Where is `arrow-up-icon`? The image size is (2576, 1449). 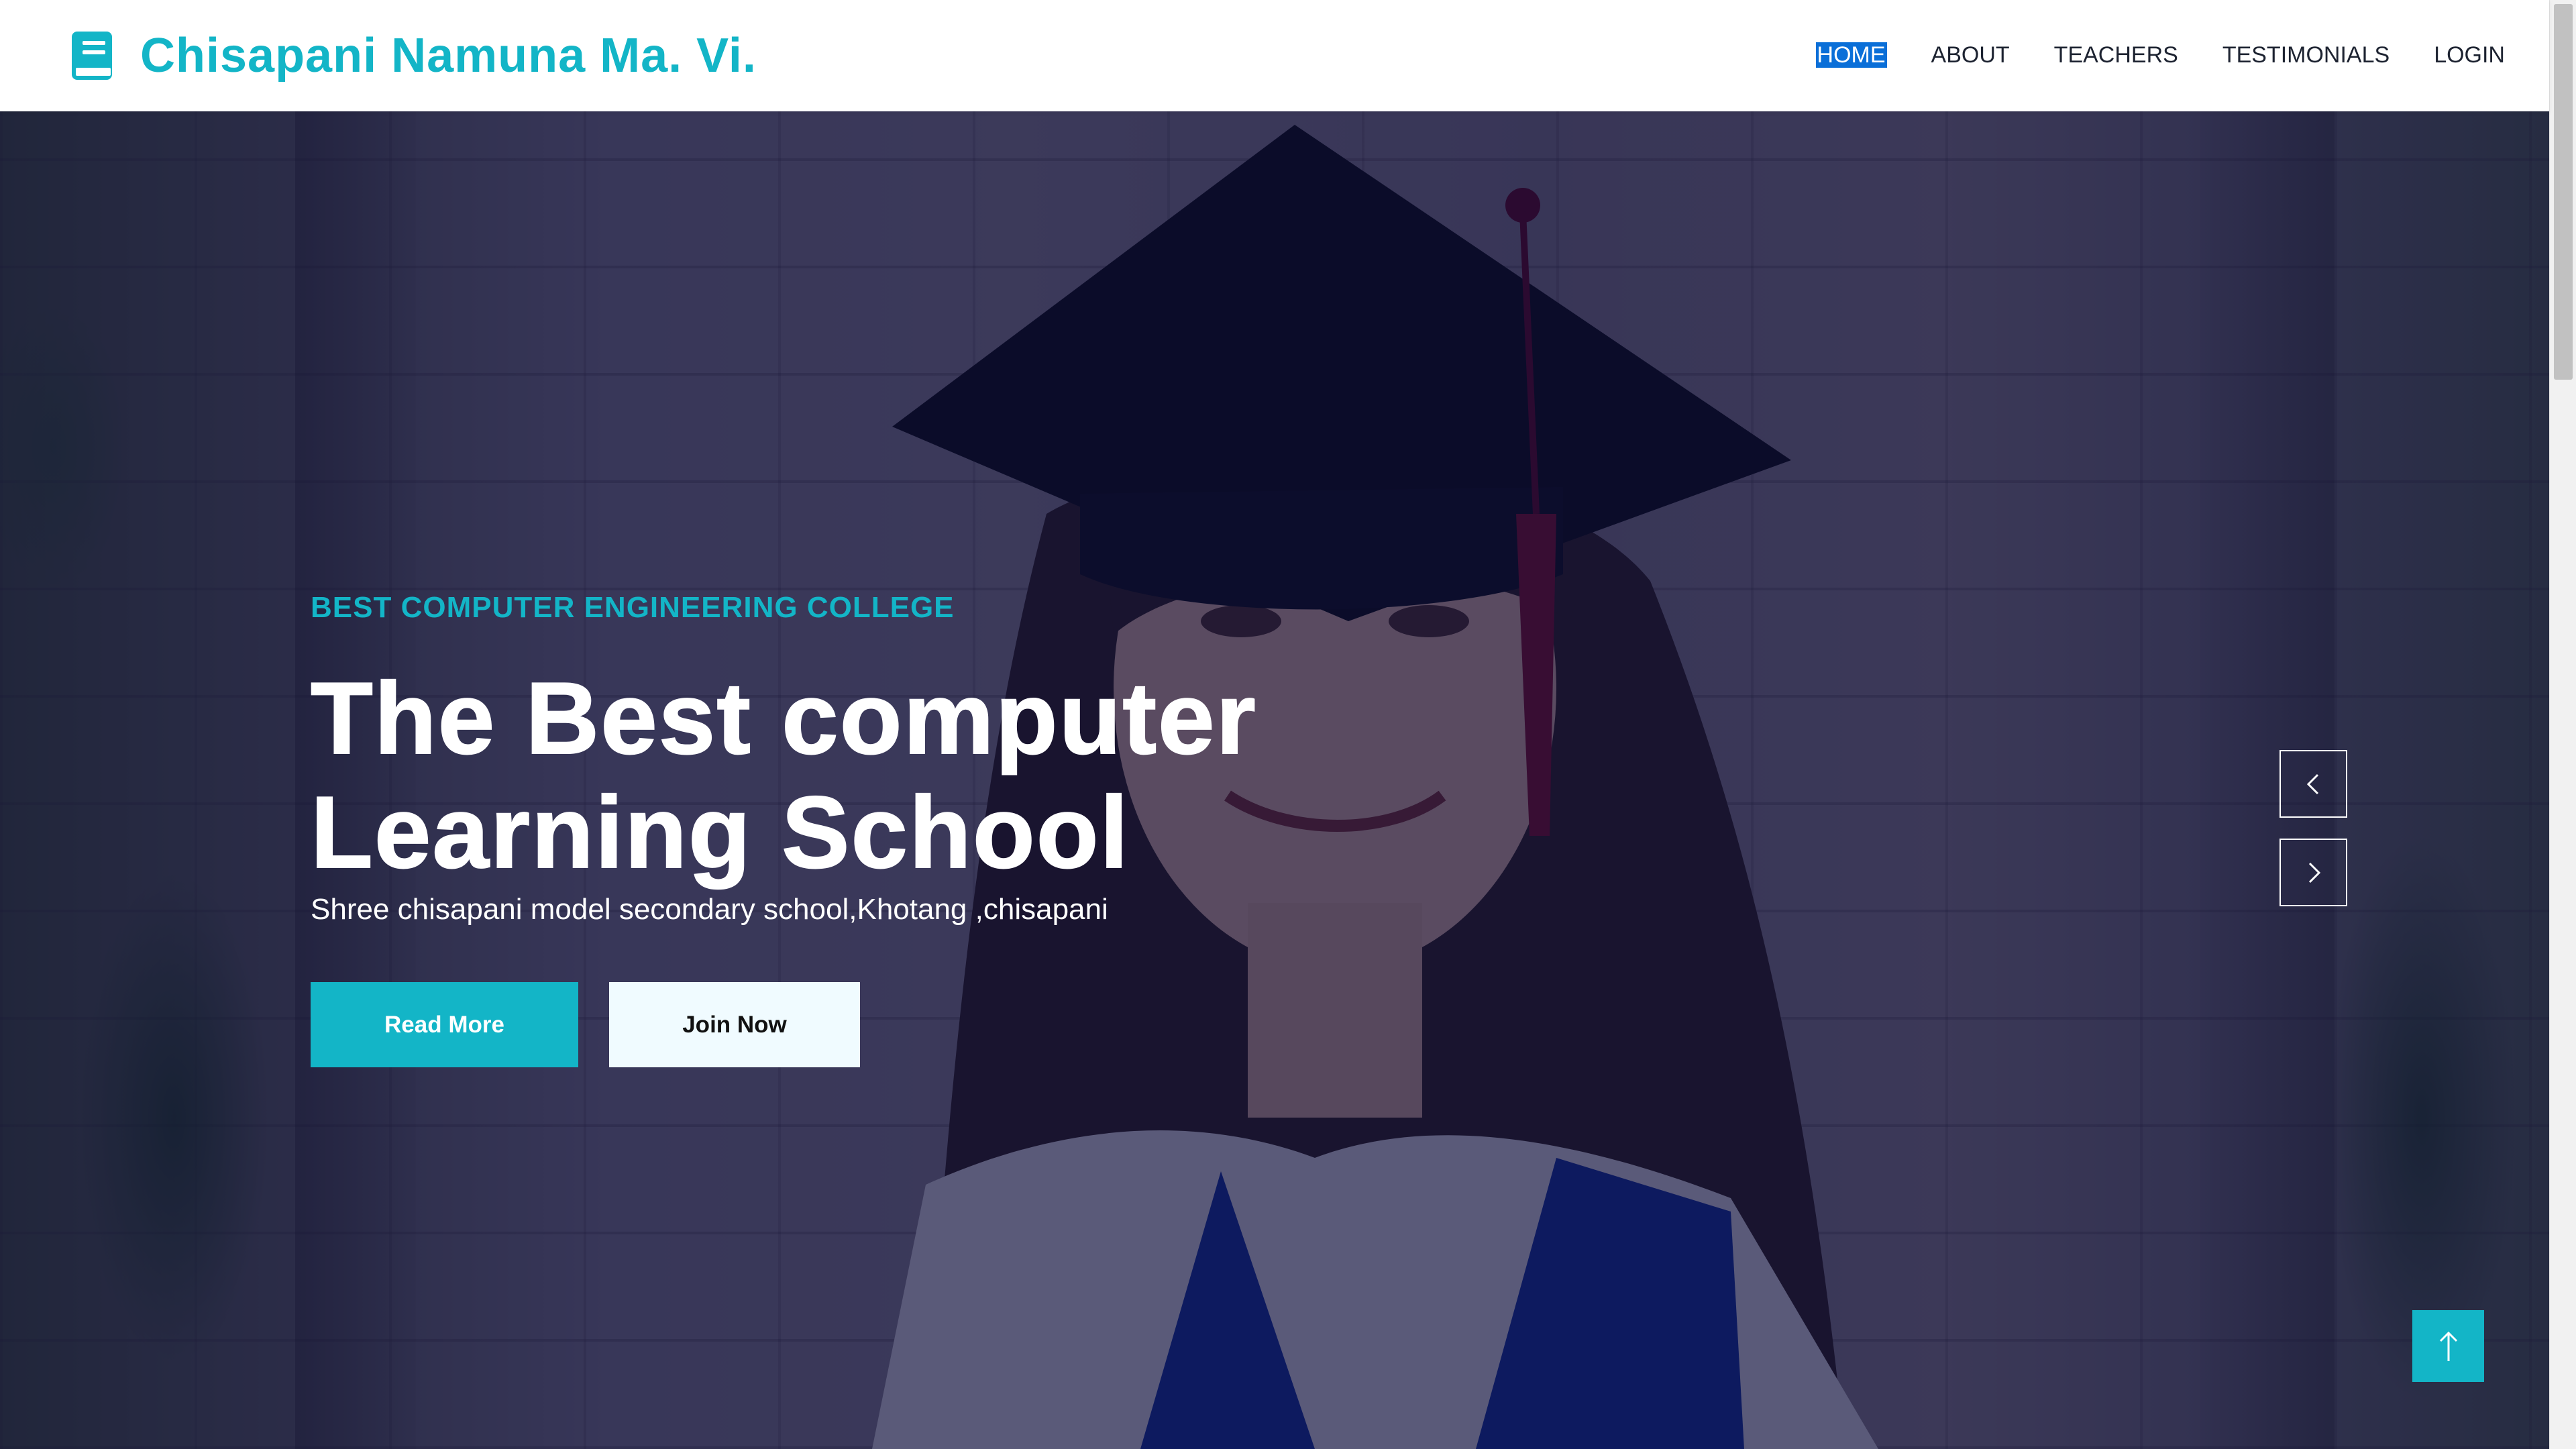 arrow-up-icon is located at coordinates (2448, 1346).